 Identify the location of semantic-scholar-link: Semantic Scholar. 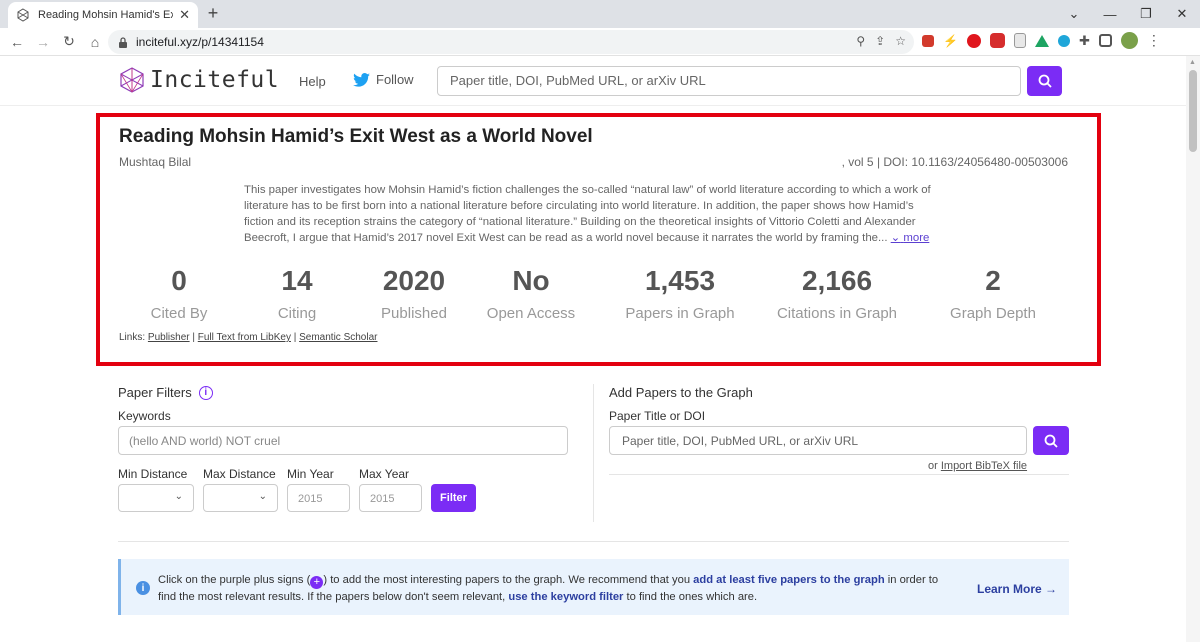
(338, 337).